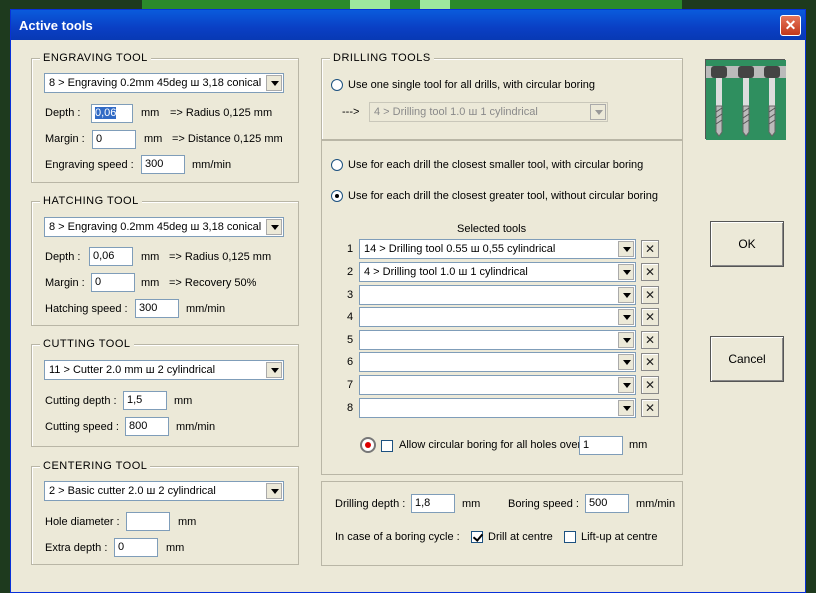 This screenshot has width=816, height=593. I want to click on single-tool-value: 4 > Drilling tool 1.0 ш 1 cylindrical, so click(456, 112).